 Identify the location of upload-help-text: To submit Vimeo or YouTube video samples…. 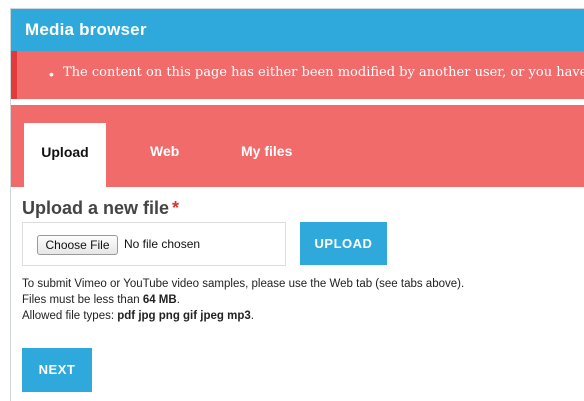
(243, 300).